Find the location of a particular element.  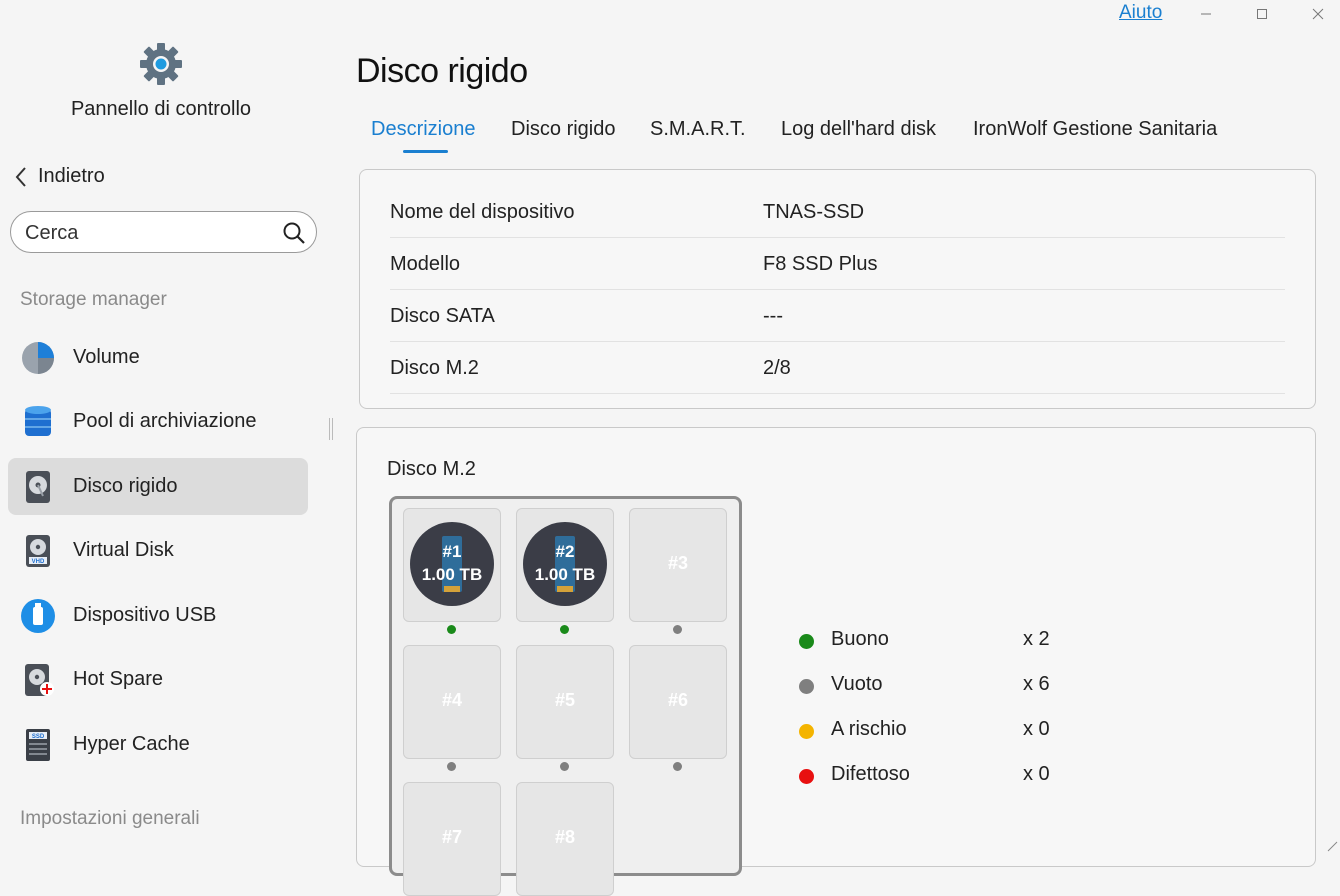

sidebar-item-hyper-cache: SSD Hyper Cache is located at coordinates (158, 744).